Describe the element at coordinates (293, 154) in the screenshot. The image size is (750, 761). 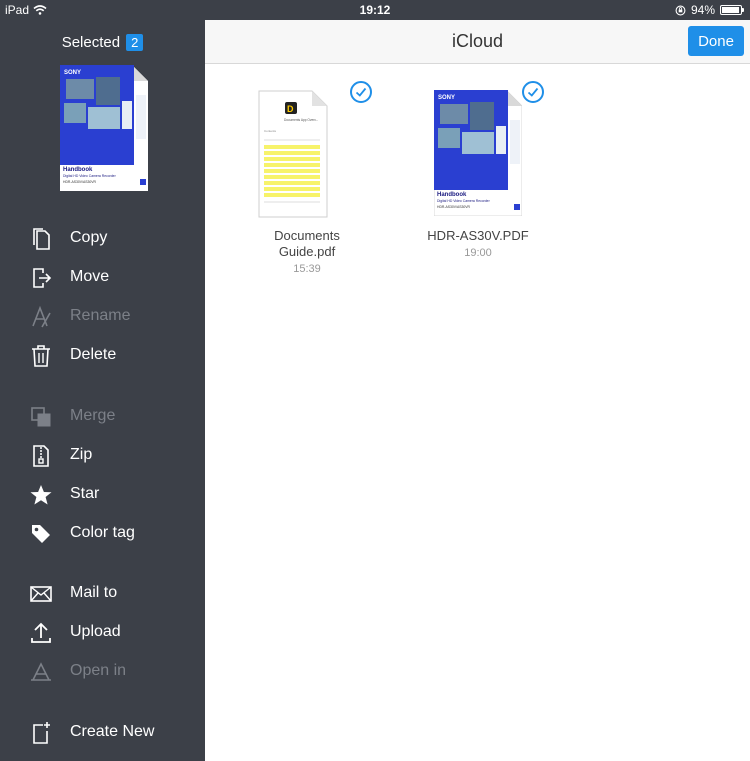
I see `pdf-document-thumbnail: D Documents App Overv... Contents` at that location.